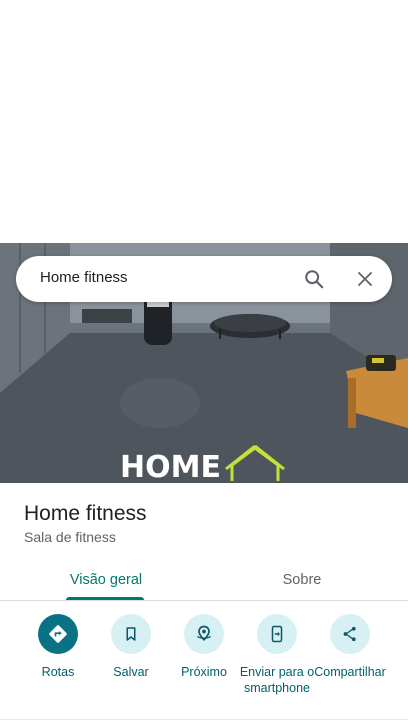 The height and width of the screenshot is (726, 408). I want to click on nearby-label: Próximo, so click(204, 672).